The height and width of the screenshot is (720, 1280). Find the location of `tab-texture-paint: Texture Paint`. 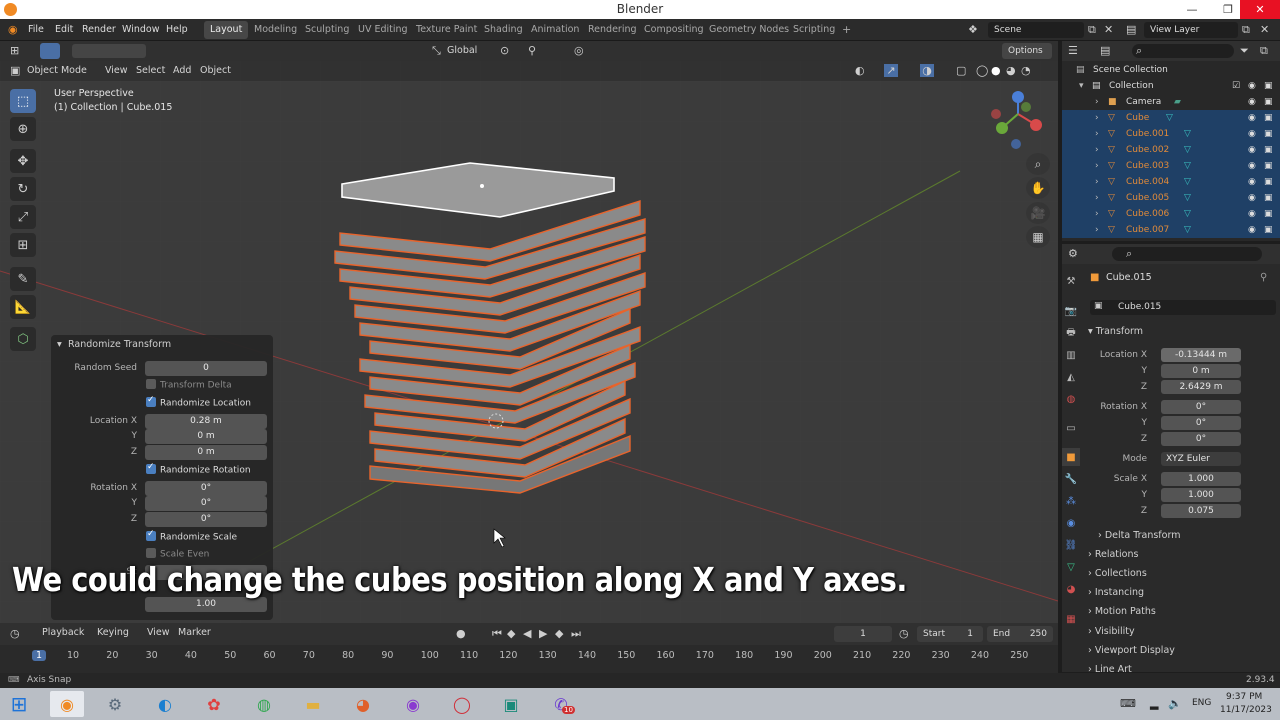

tab-texture-paint: Texture Paint is located at coordinates (446, 30).